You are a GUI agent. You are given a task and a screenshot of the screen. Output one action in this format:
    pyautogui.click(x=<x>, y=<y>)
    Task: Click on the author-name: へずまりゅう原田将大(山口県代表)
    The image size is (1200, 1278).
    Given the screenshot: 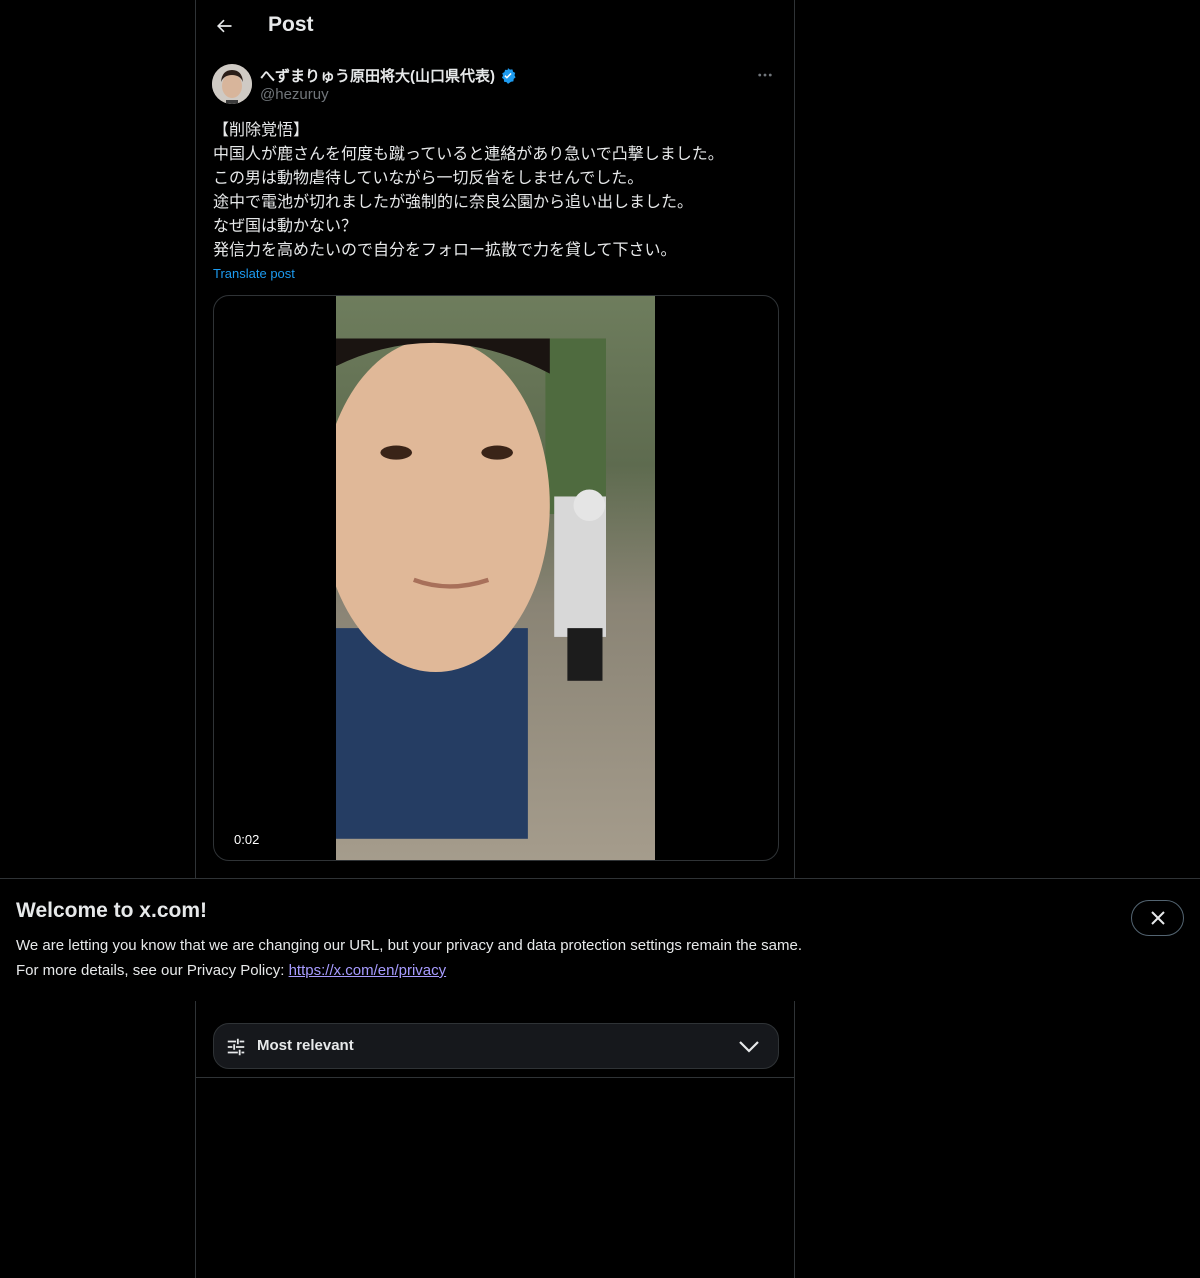 What is the action you would take?
    pyautogui.click(x=388, y=75)
    